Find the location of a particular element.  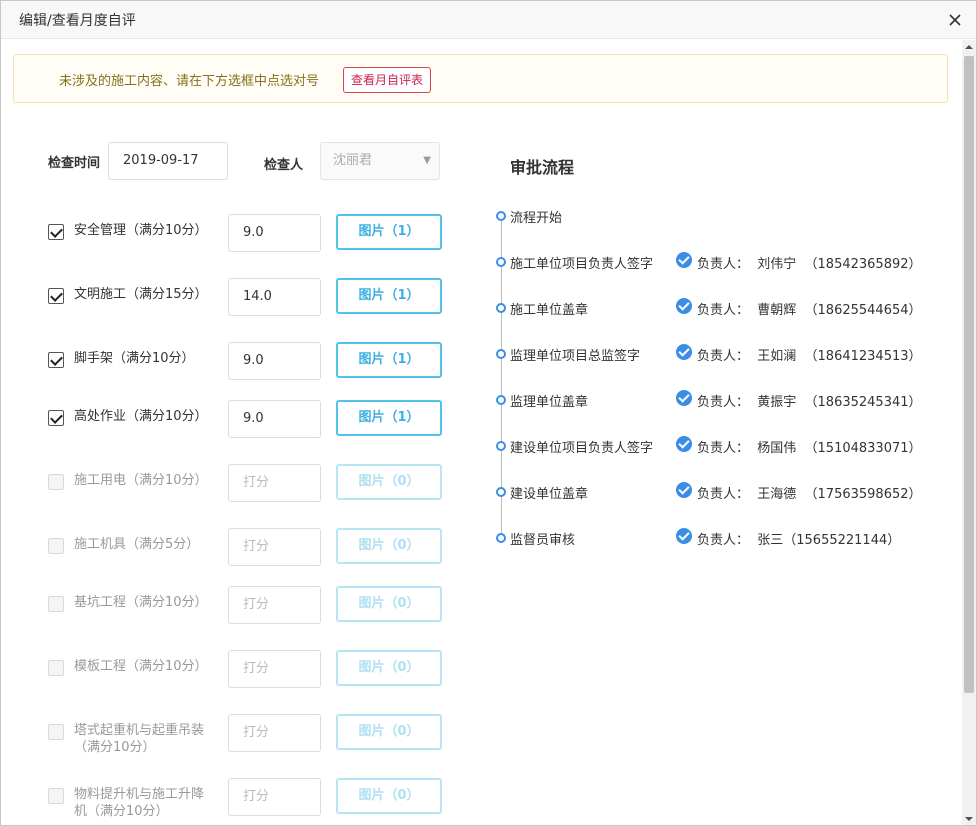

evaluation-item: 物料提升机与施工升降机（满分10分） 打分 图片（0） is located at coordinates (248, 801).